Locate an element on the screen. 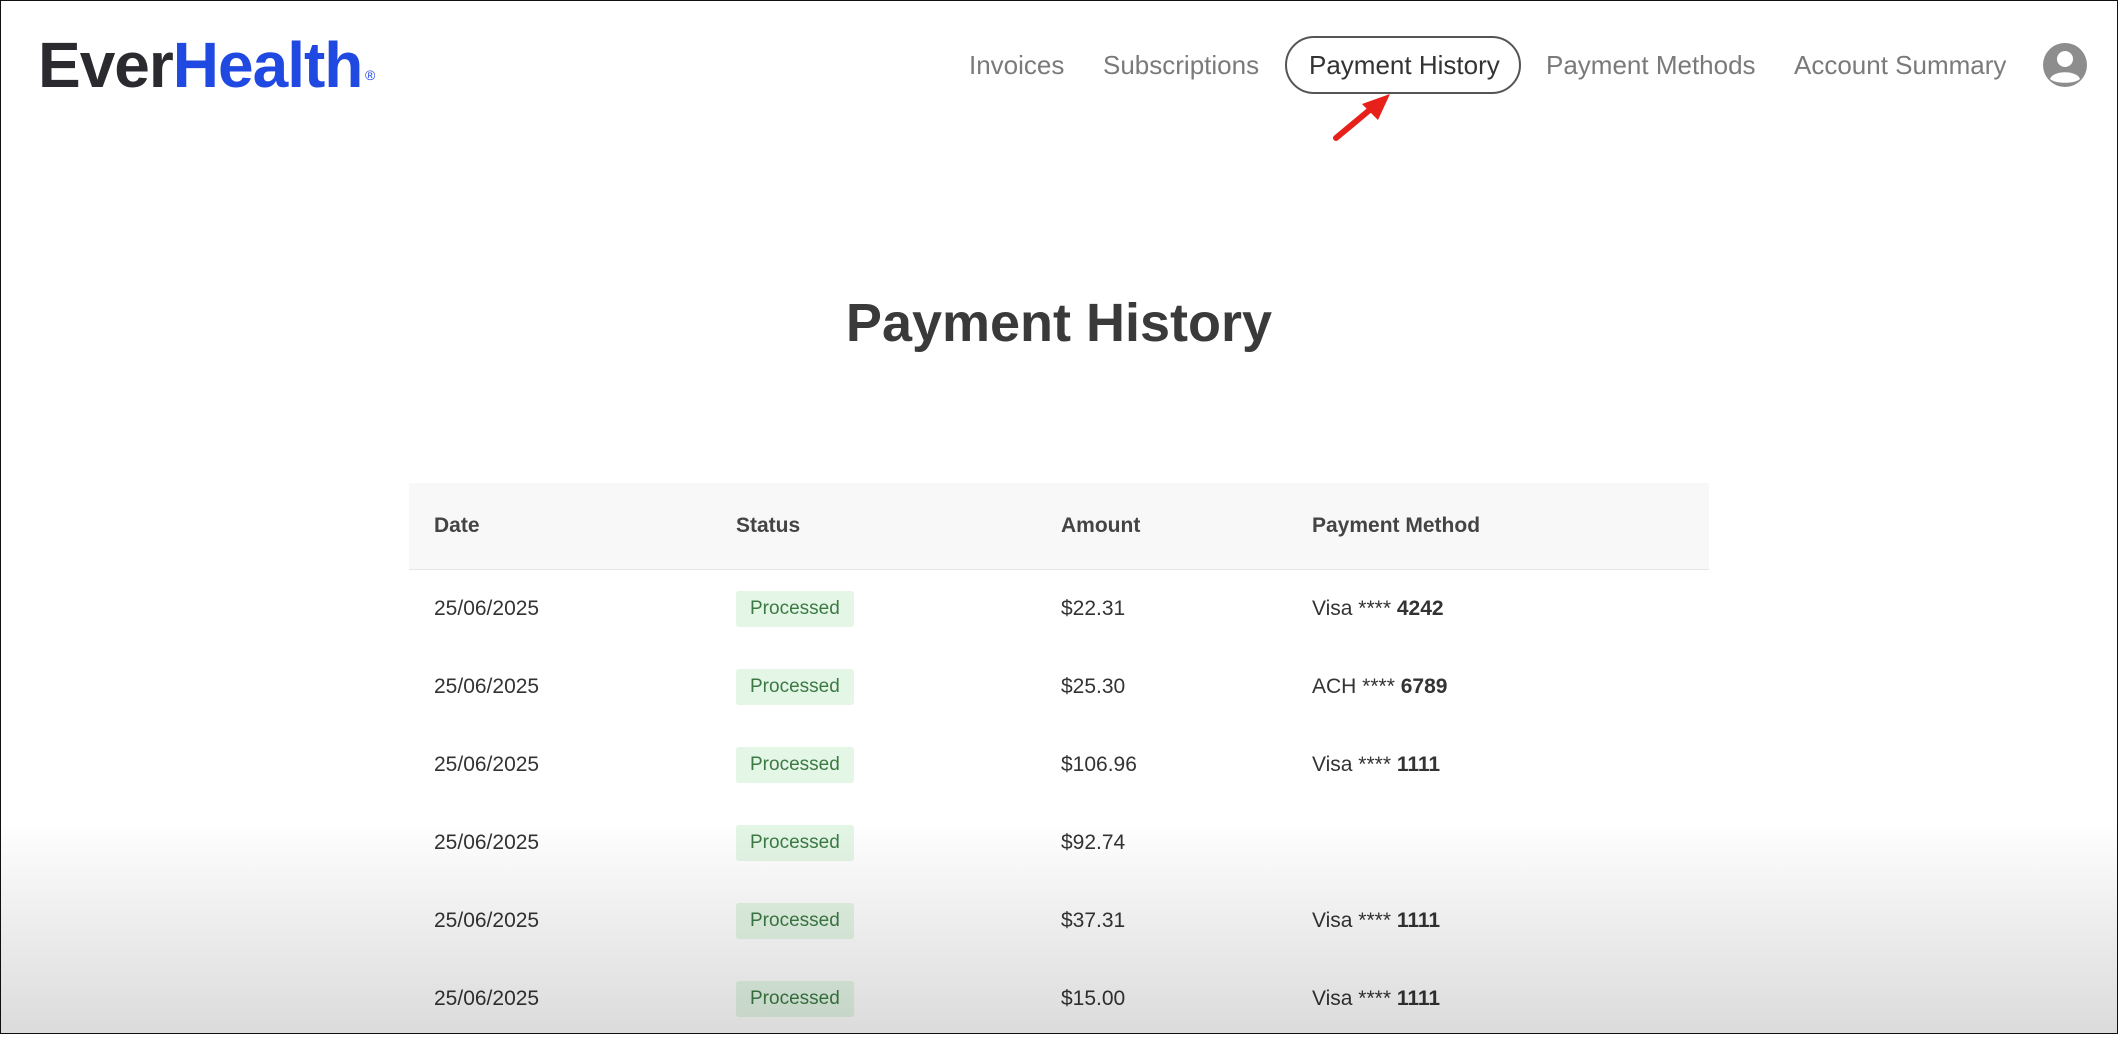 Image resolution: width=2118 pixels, height=1038 pixels. cell-amount: $37.31 is located at coordinates (1093, 920).